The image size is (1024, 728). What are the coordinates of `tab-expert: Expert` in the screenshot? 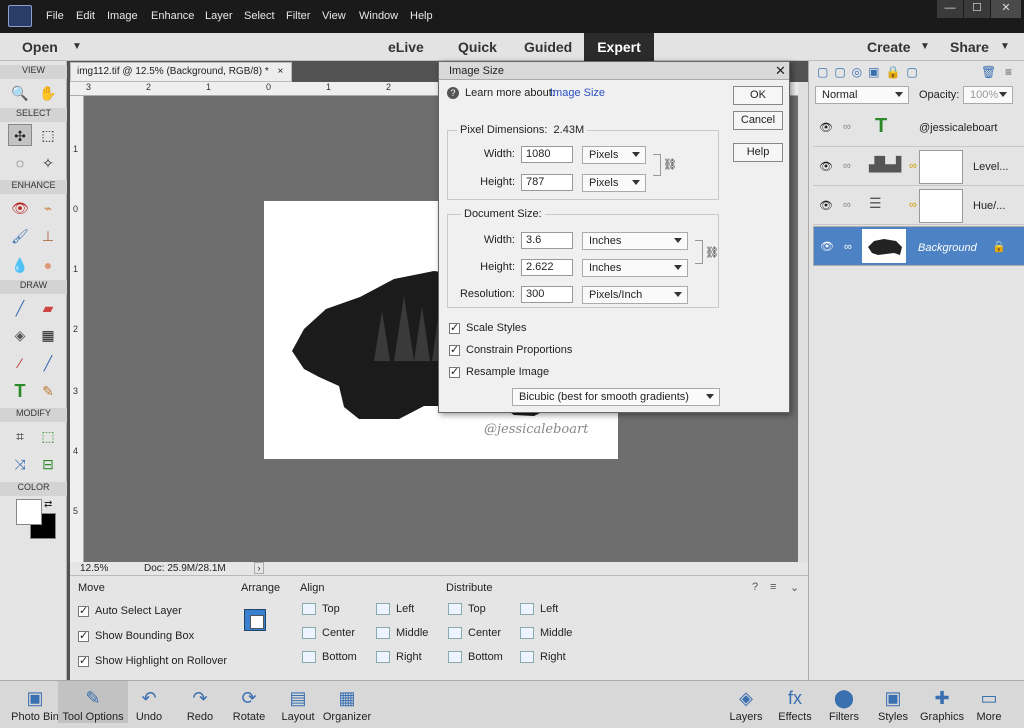 It's located at (619, 47).